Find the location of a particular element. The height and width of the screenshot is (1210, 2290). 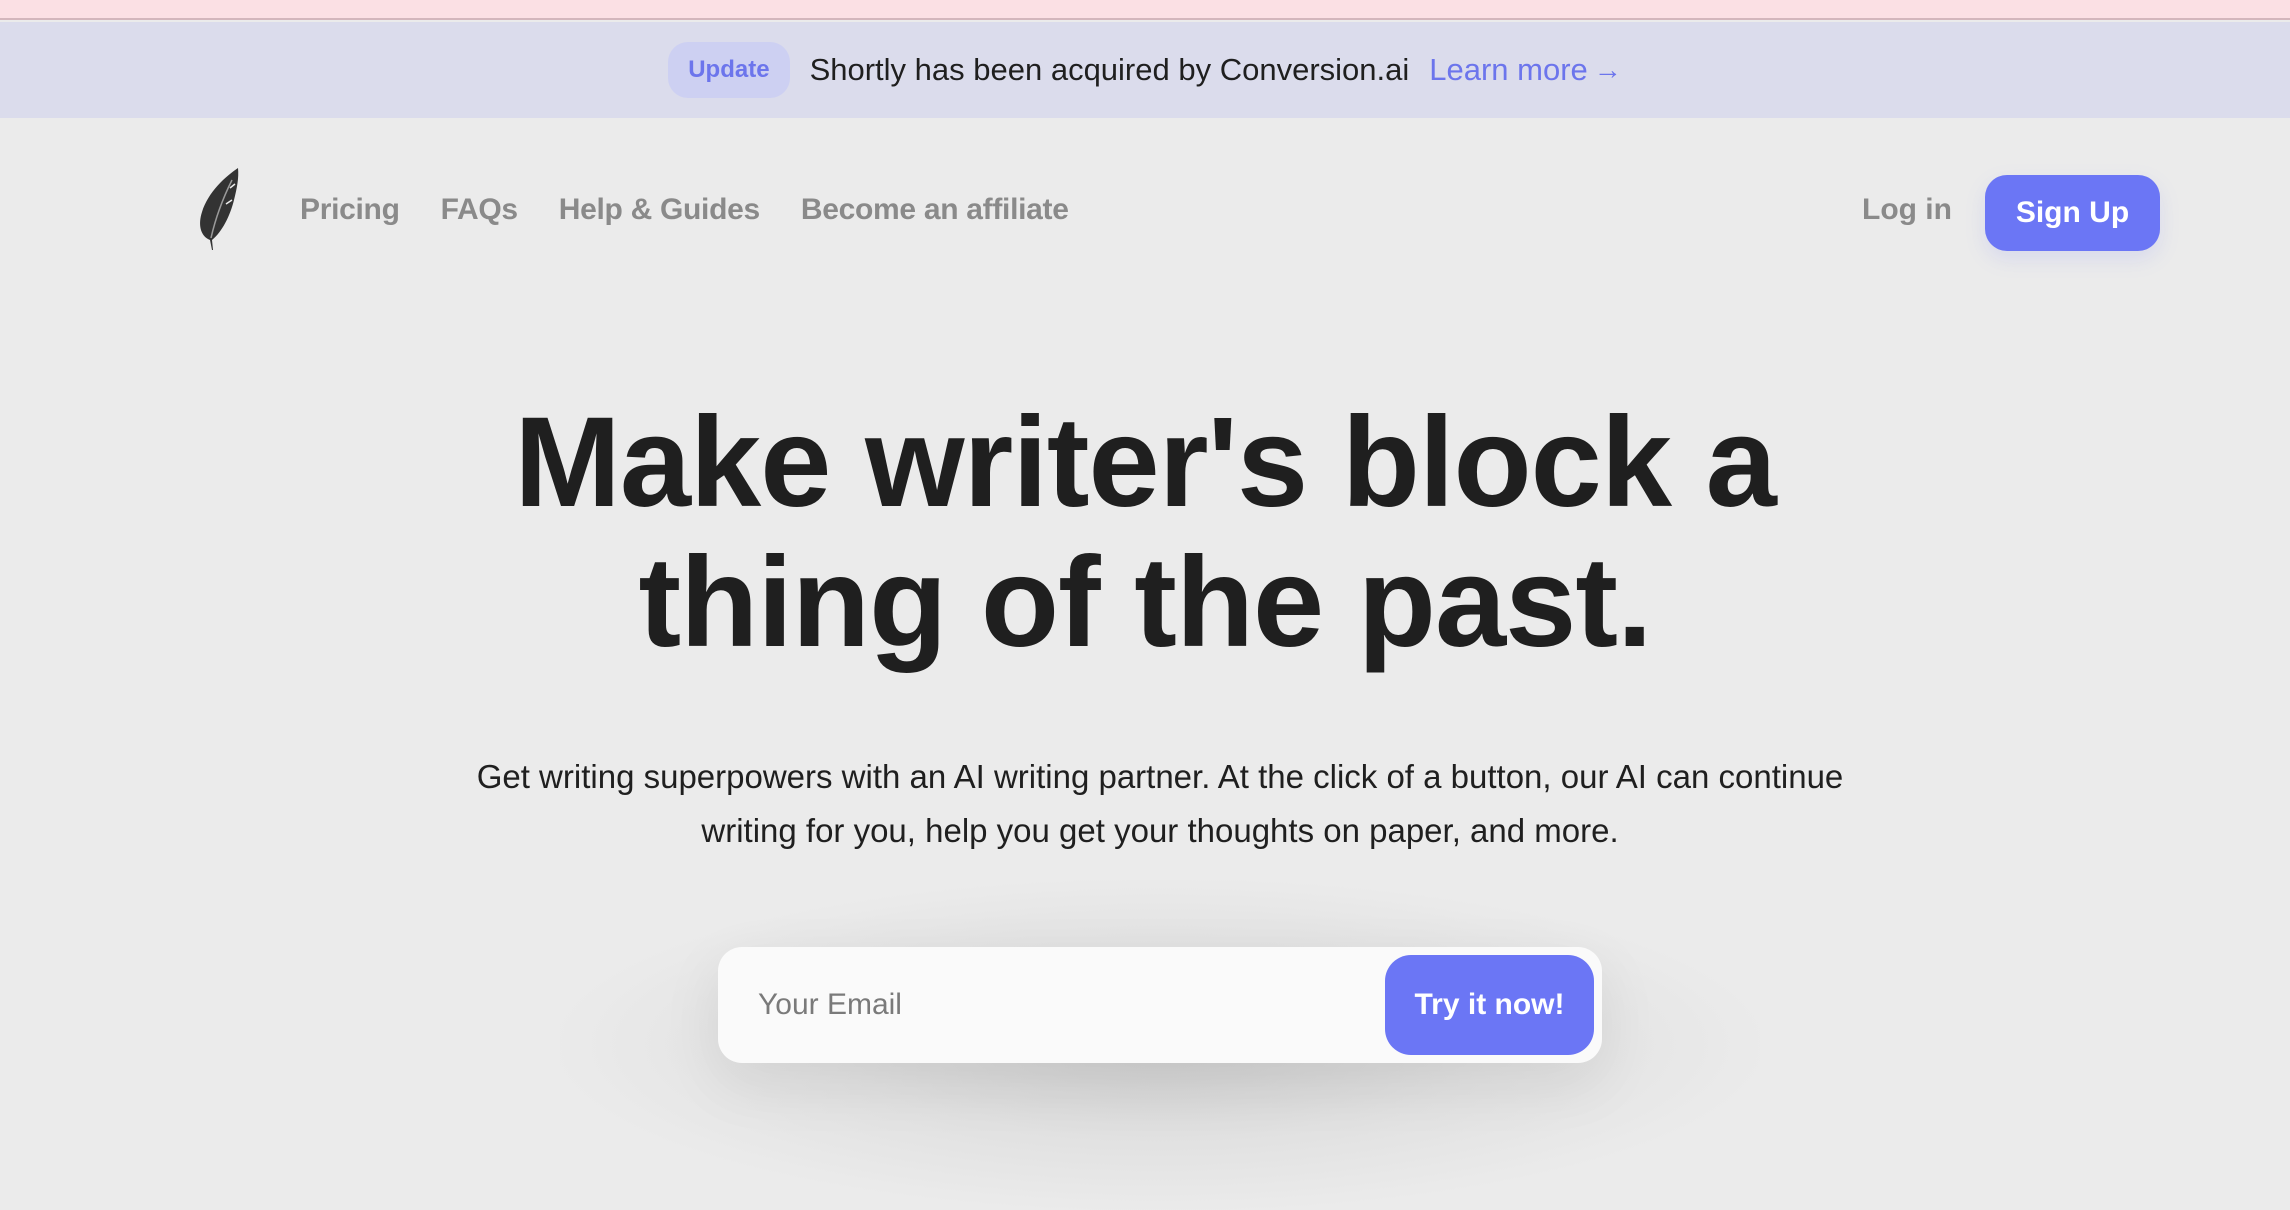

nav-link-faqs: FAQs is located at coordinates (479, 210).